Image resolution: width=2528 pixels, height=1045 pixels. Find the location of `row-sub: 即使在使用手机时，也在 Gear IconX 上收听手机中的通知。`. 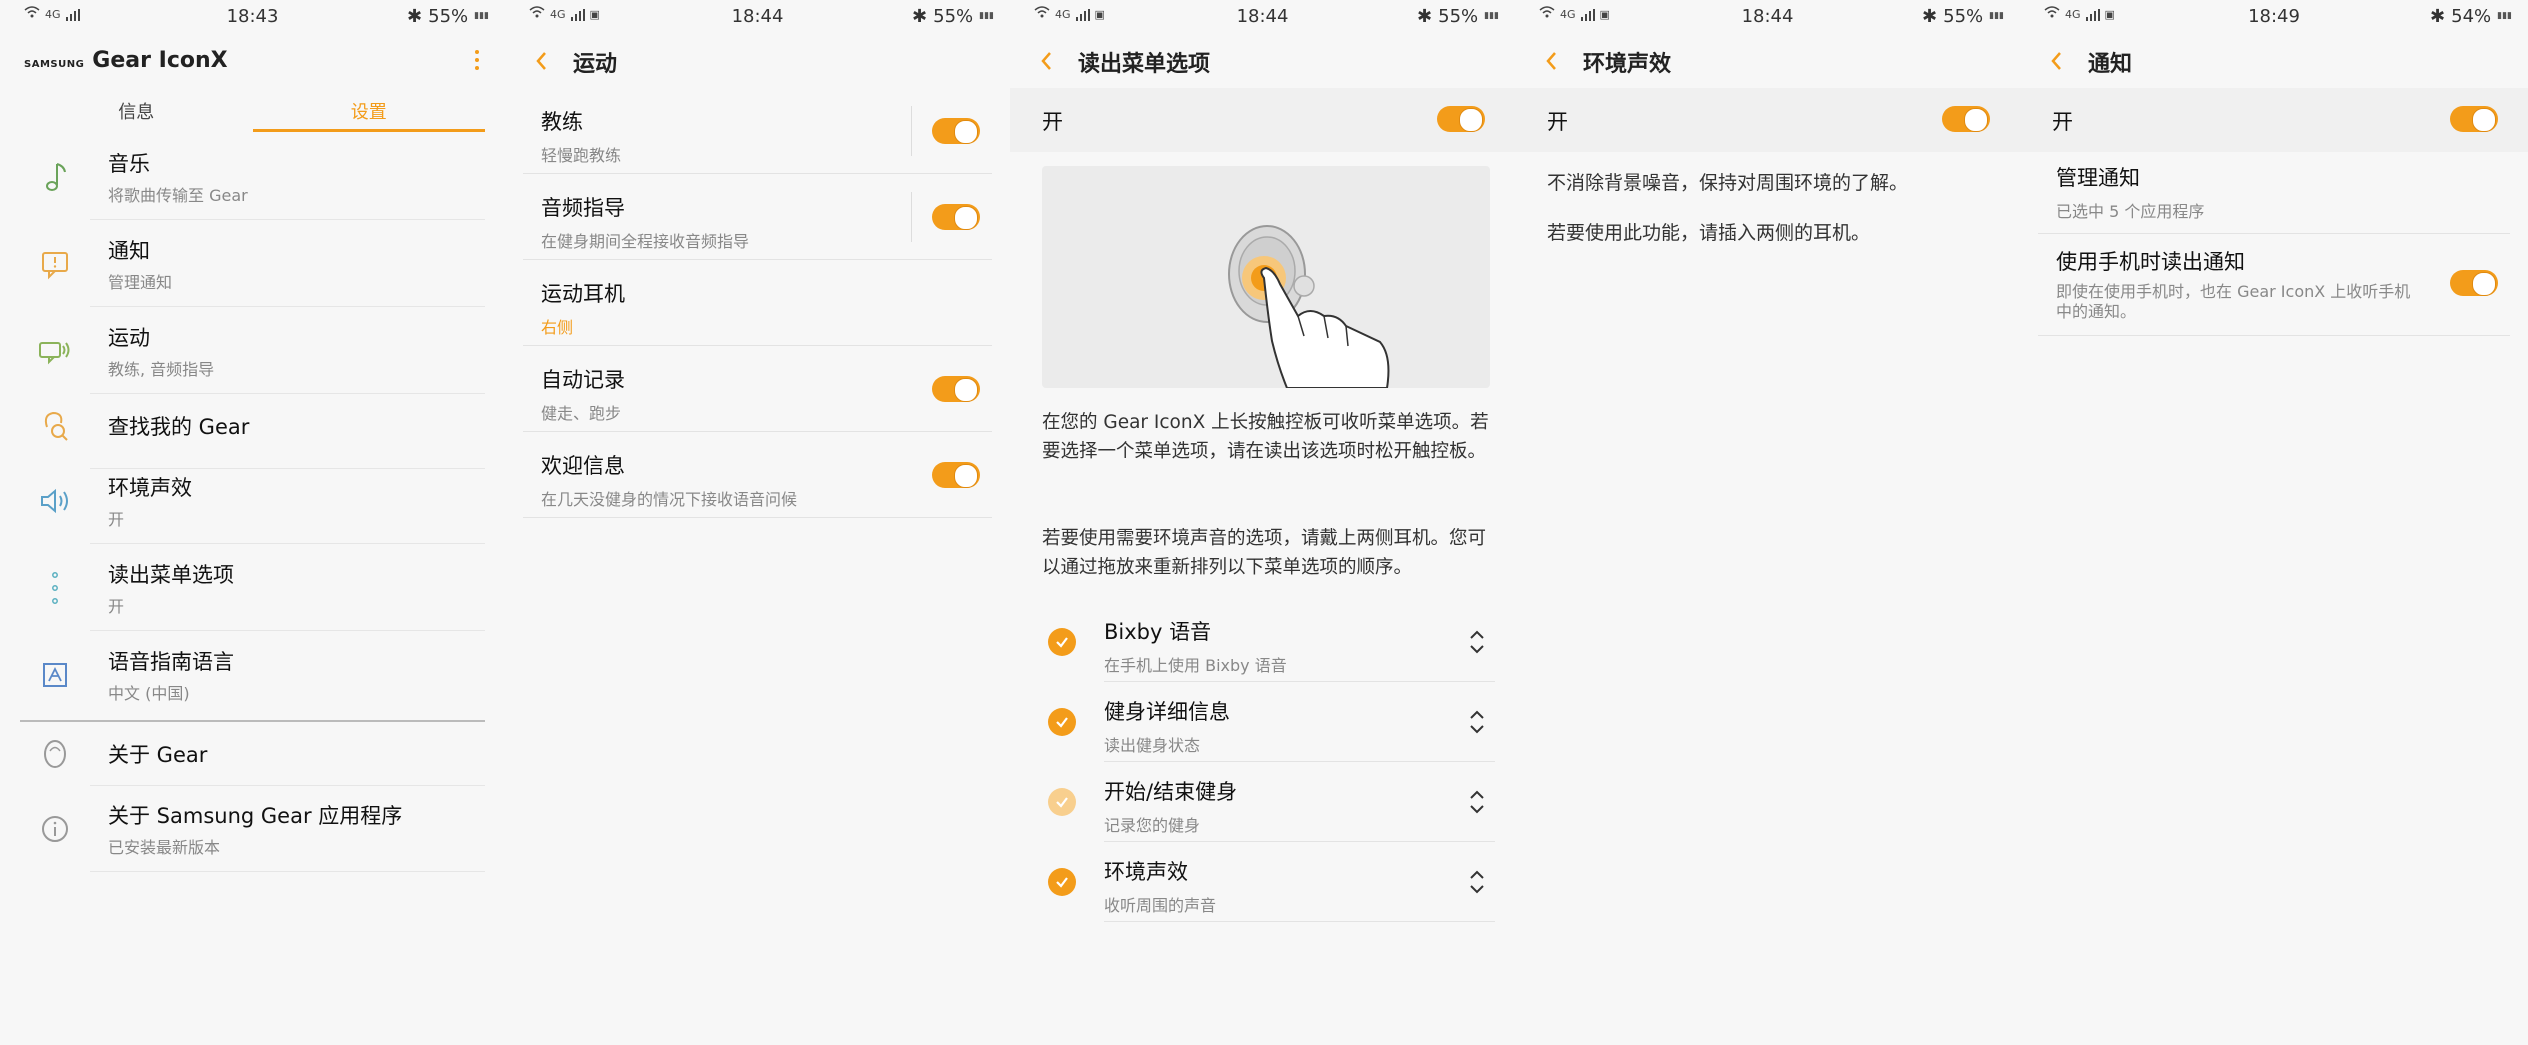

row-sub: 即使在使用手机时，也在 Gear IconX 上收听手机中的通知。 is located at coordinates (2233, 301).